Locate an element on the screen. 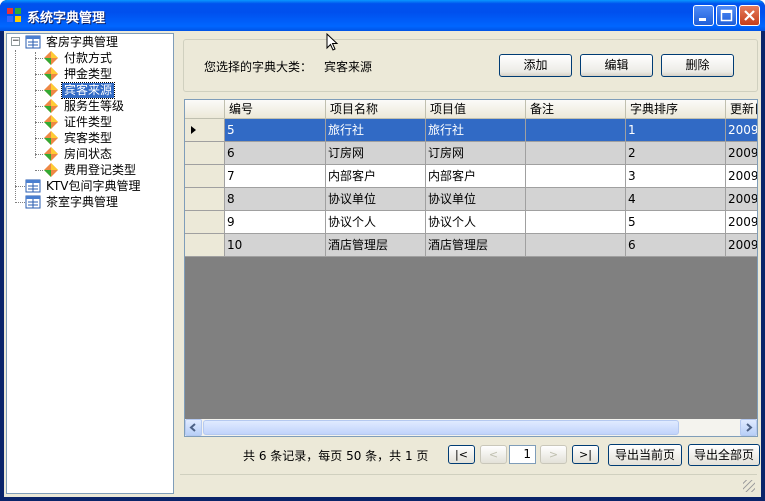 This screenshot has width=765, height=501. table-row: 8 协议单位 协议单位 4 2009- is located at coordinates (471, 199).